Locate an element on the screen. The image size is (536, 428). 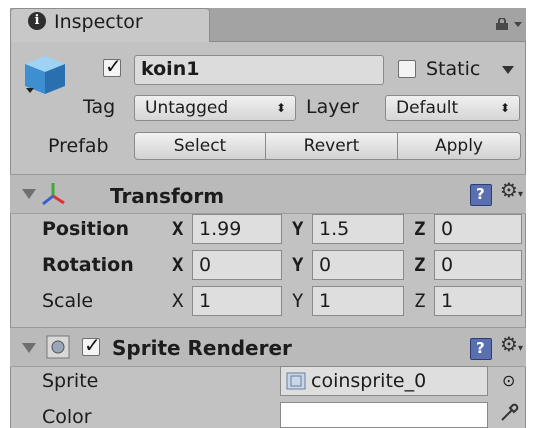
sprite-renderer-title: Sprite Renderer is located at coordinates (202, 348).